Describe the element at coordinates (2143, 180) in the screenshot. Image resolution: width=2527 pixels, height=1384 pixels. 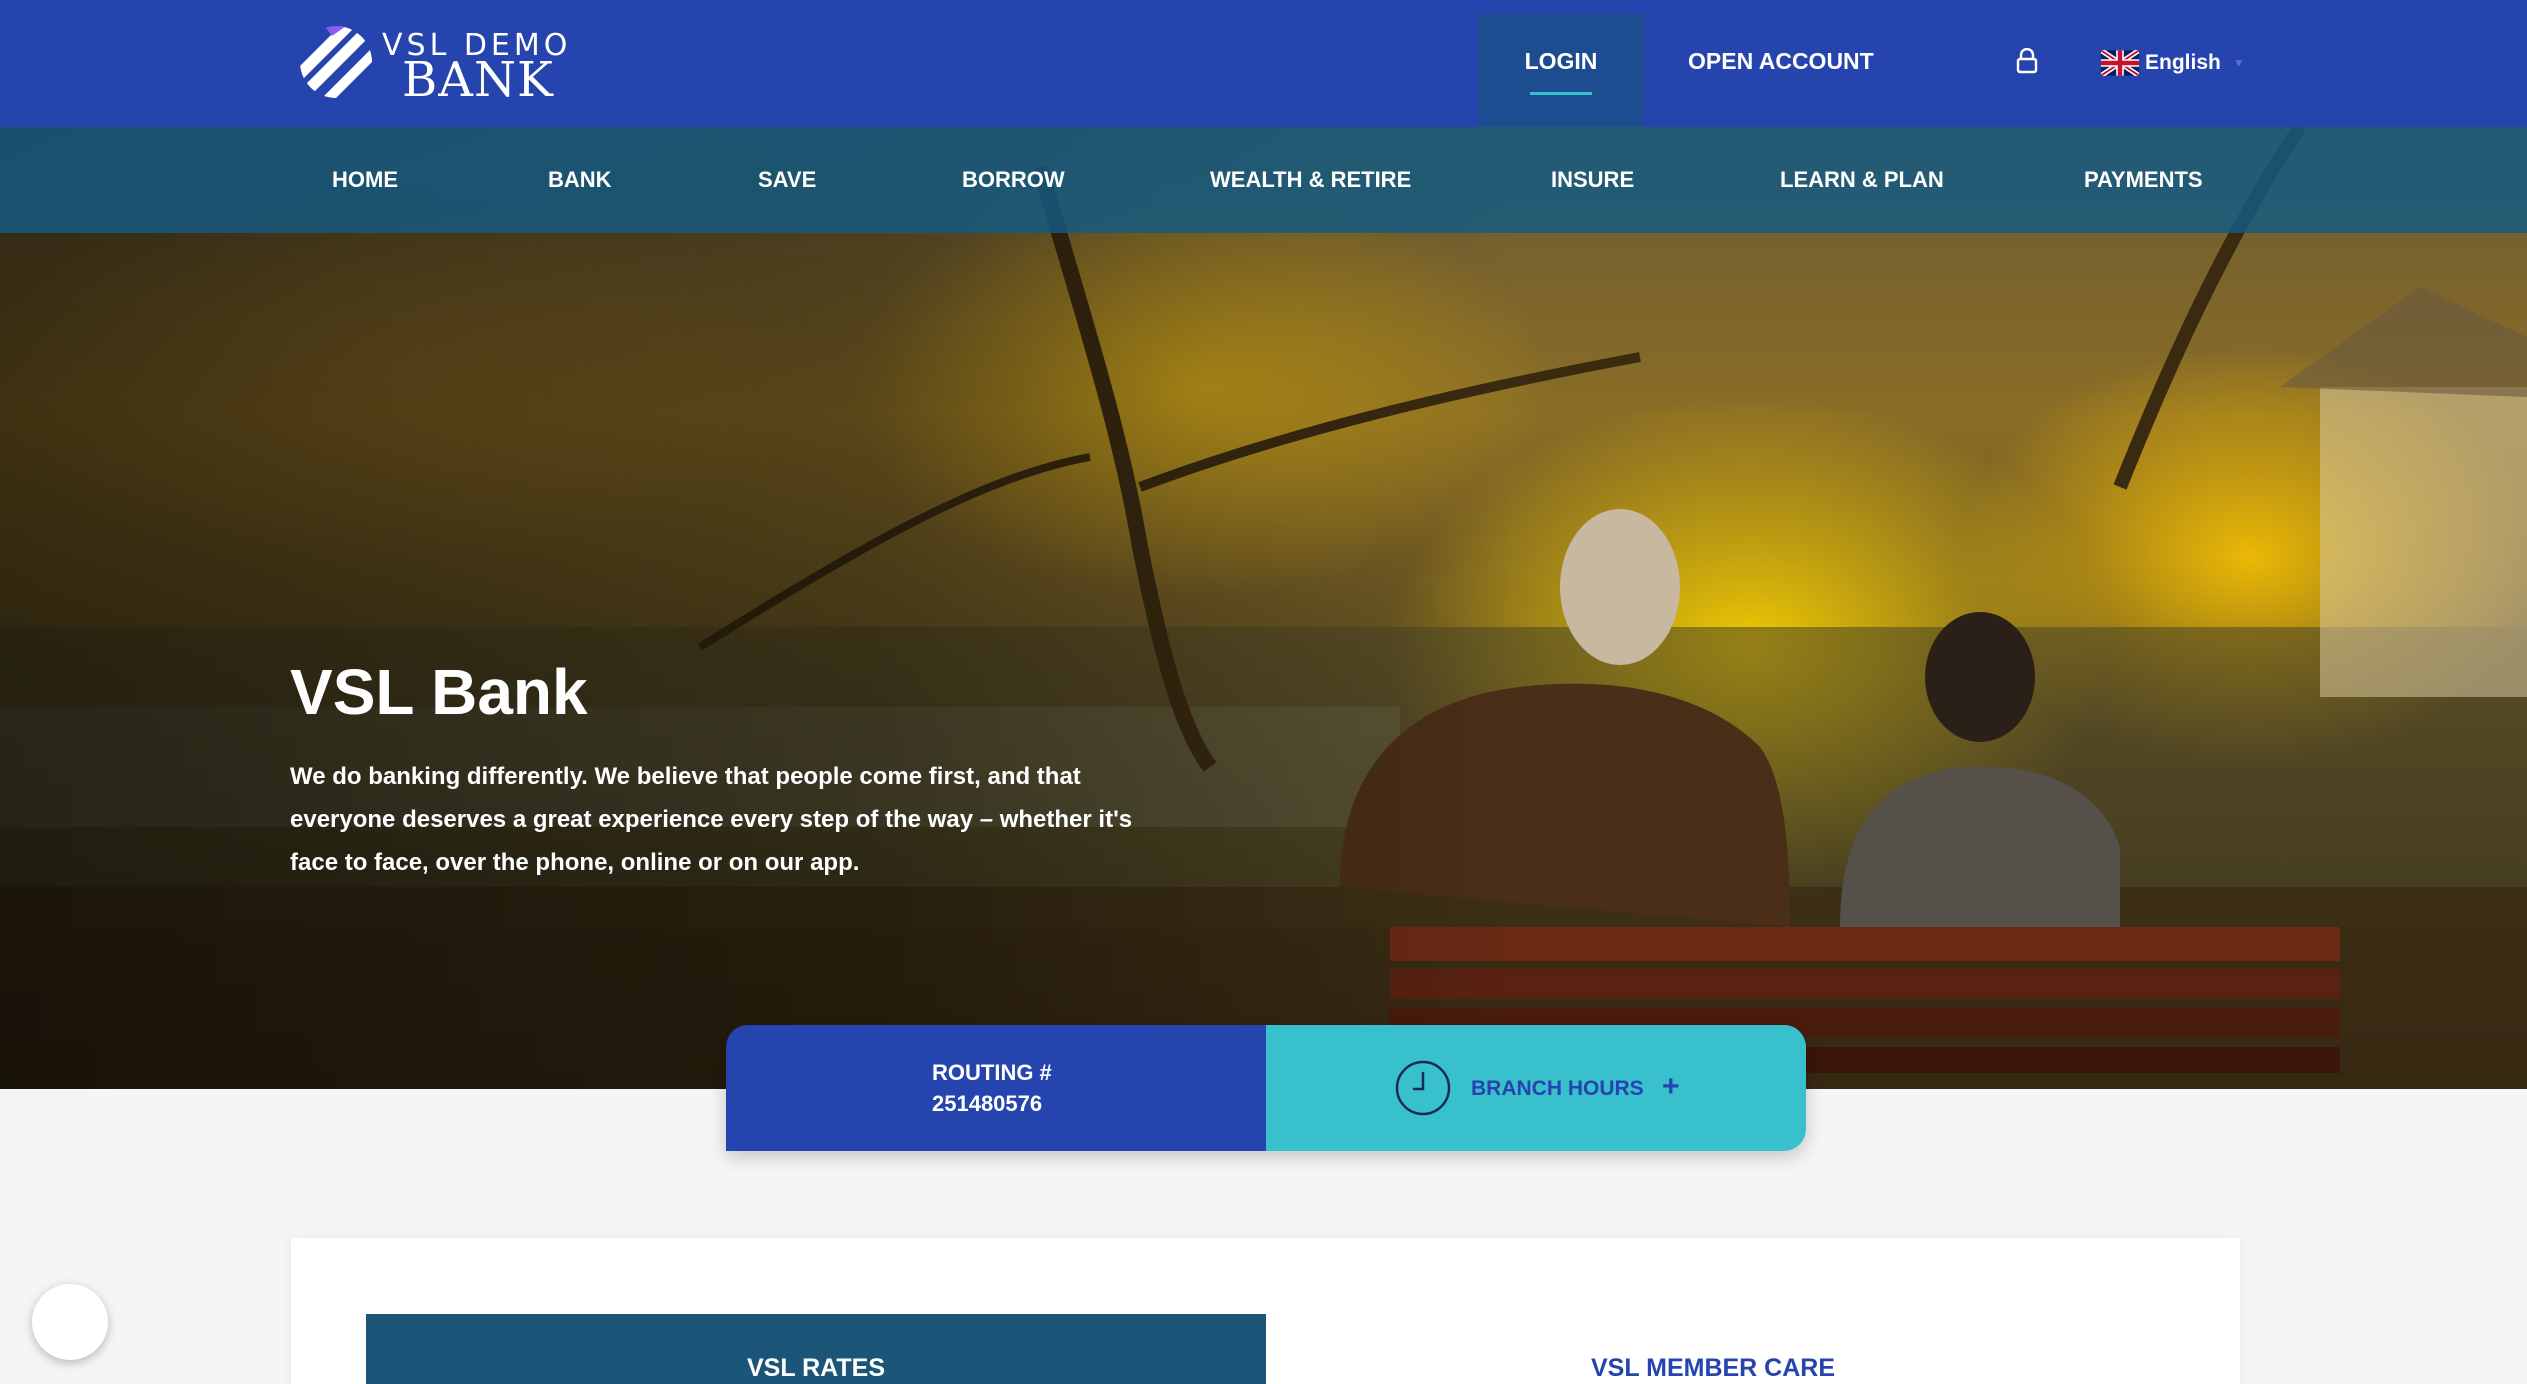
I see `nav-item-payments: PAYMENTS` at that location.